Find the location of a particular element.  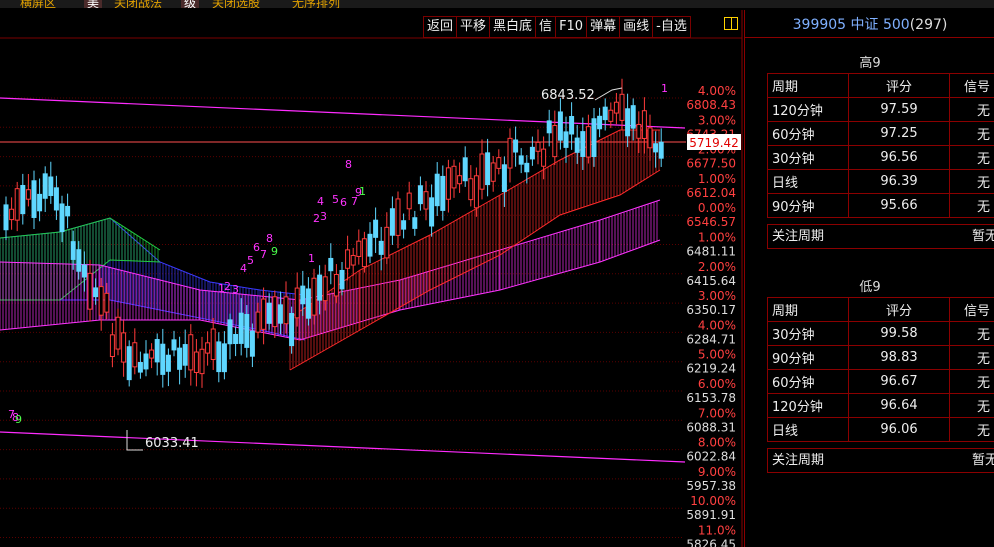

axis-price-label: 6546.57 is located at coordinates (711, 222).